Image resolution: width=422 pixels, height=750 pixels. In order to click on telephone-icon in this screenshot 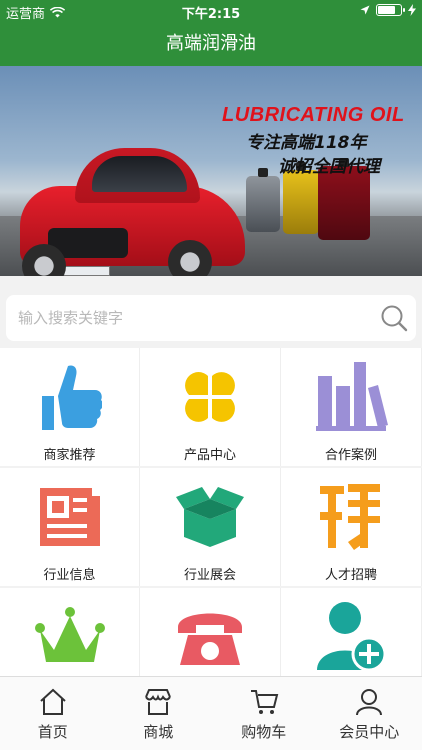, I will do `click(210, 639)`.